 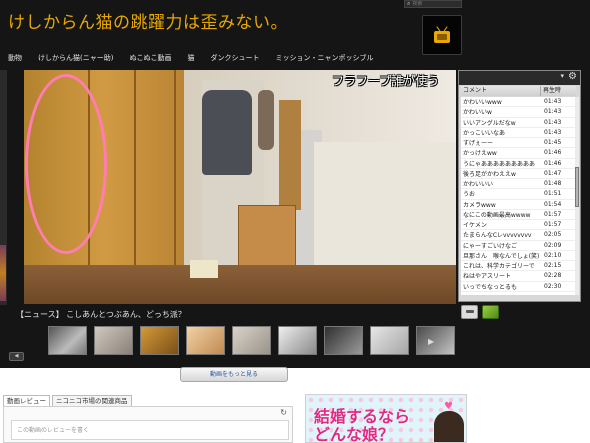 I want to click on comment-row: これは、科学カテゴリーで 02:15, so click(x=518, y=266).